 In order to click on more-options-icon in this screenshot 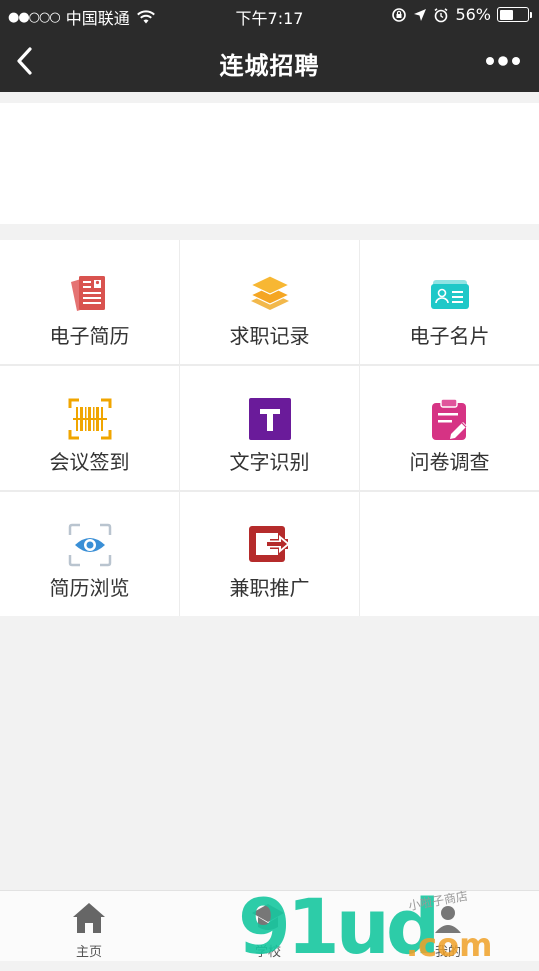, I will do `click(503, 61)`.